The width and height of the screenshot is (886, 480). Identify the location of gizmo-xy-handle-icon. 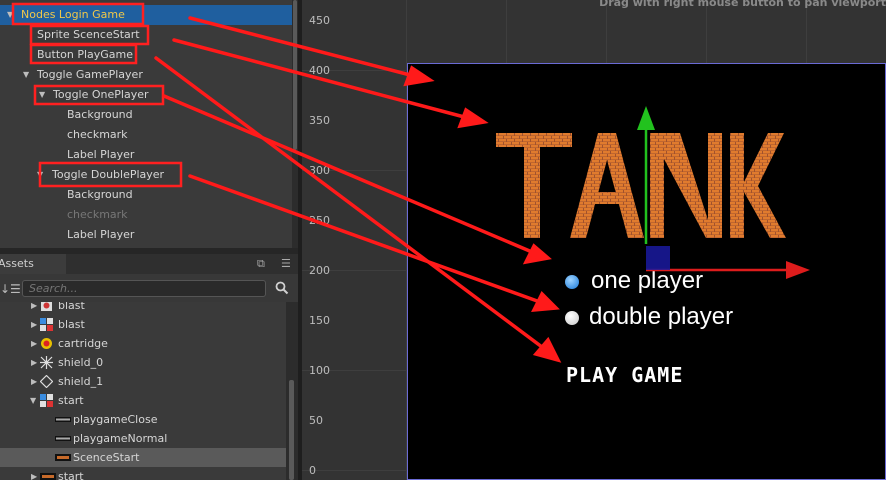
(658, 258).